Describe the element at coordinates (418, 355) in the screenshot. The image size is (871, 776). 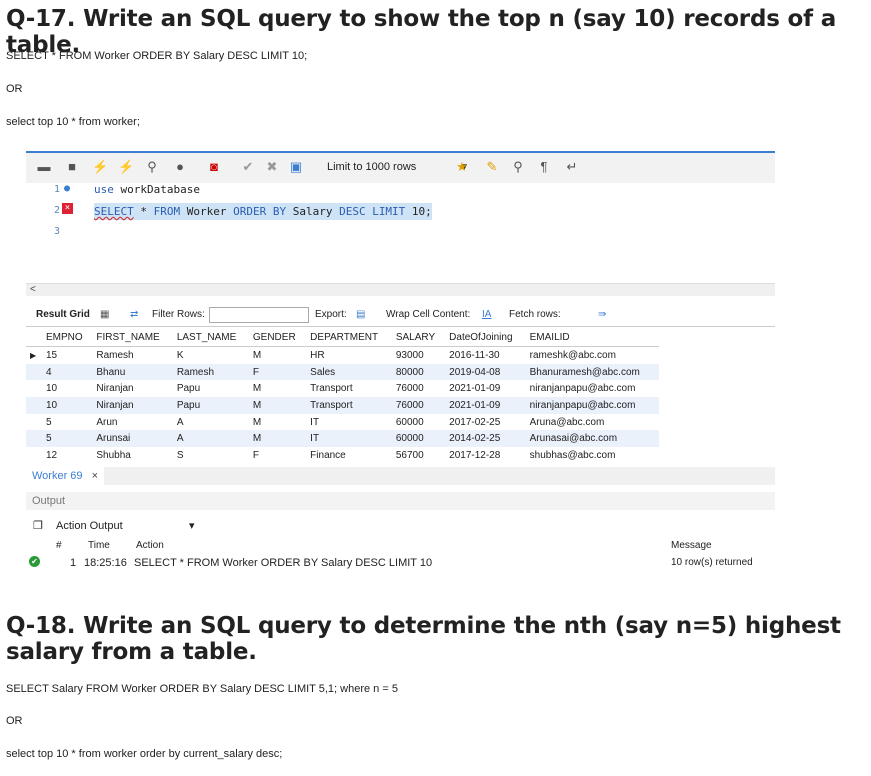
I see `table-cell: 93000` at that location.